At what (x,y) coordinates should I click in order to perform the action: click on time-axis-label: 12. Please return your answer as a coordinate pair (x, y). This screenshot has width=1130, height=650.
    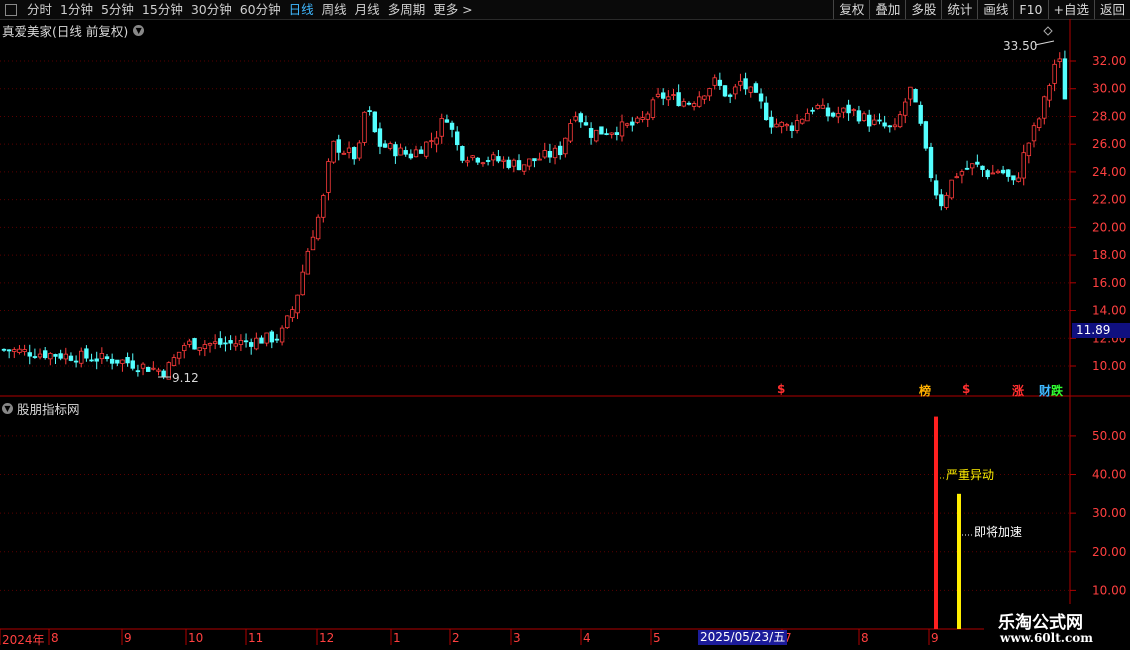
    Looking at the image, I should click on (327, 638).